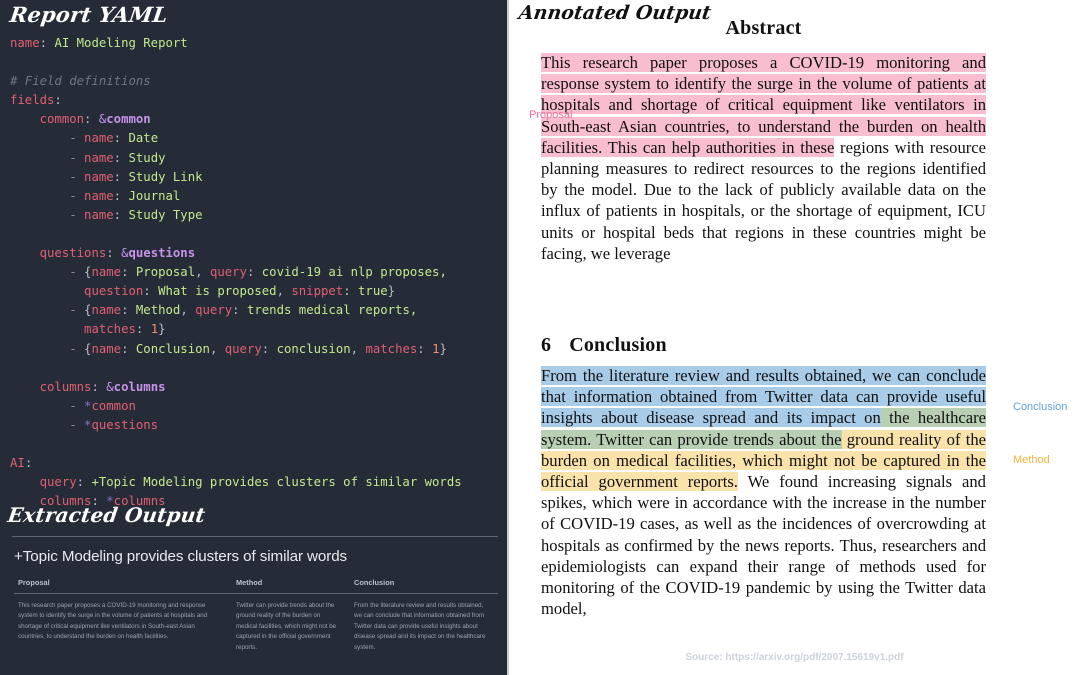 Image resolution: width=1080 pixels, height=675 pixels. Describe the element at coordinates (165, 272) in the screenshot. I see `yaml-token-str: Proposal` at that location.